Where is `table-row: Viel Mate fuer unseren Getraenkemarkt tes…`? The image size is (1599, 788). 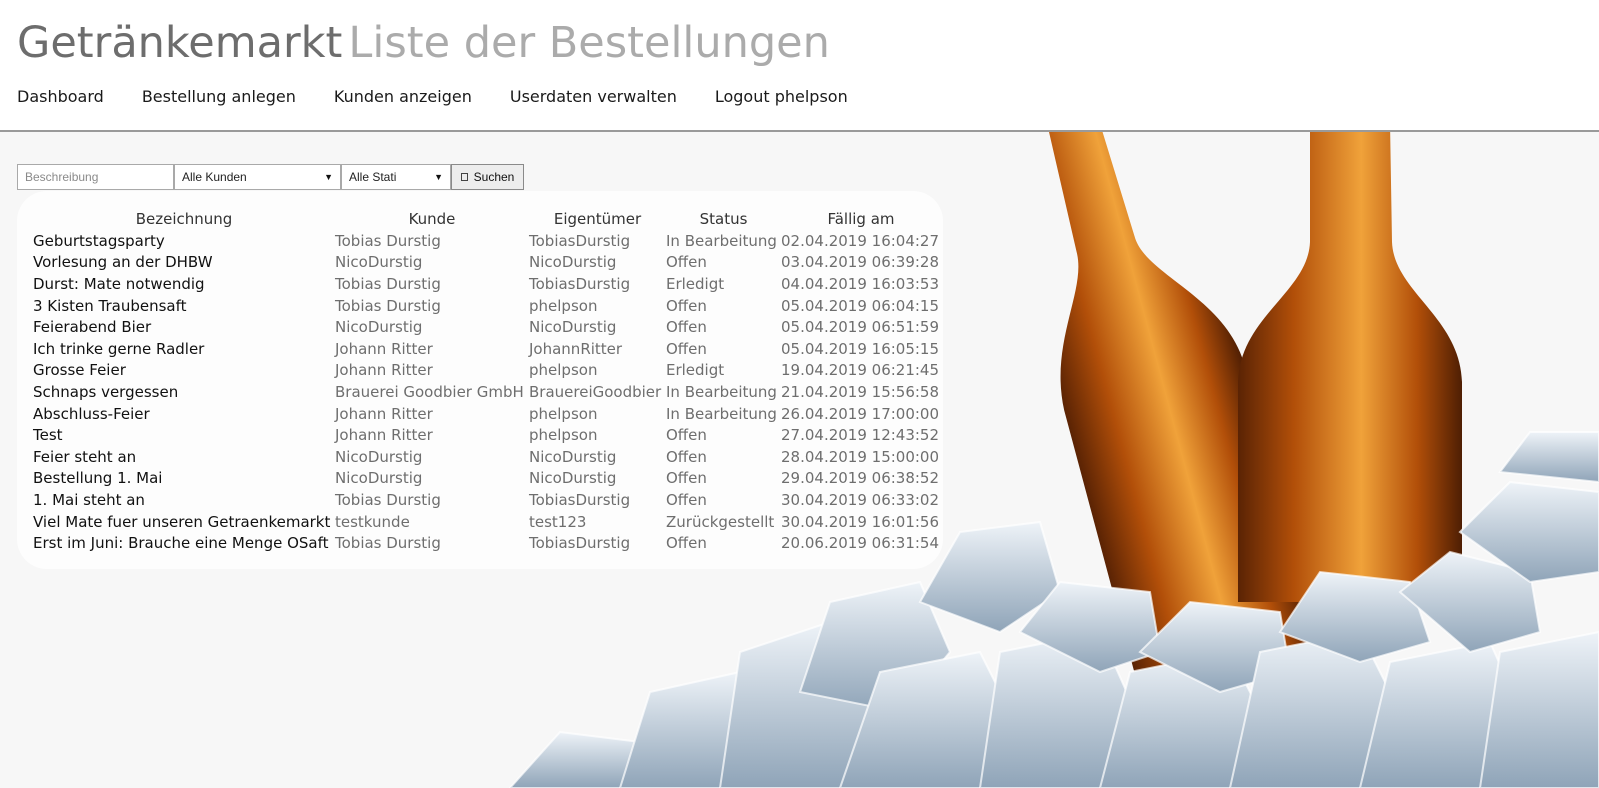
table-row: Viel Mate fuer unseren Getraenkemarkt tes… is located at coordinates (487, 522).